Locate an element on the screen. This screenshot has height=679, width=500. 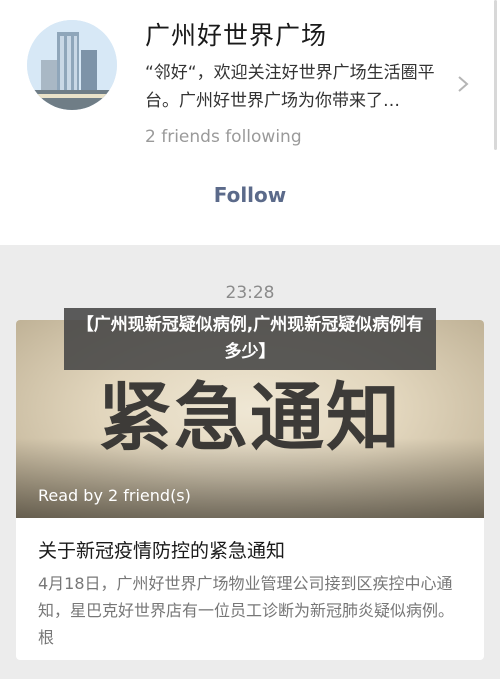
scroll-indicator is located at coordinates (495, 75).